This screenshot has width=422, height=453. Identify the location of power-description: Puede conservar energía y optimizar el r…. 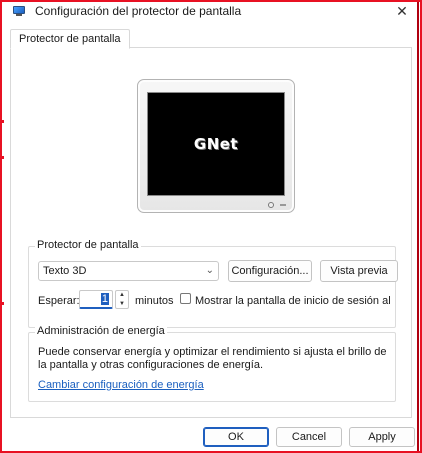
(212, 358).